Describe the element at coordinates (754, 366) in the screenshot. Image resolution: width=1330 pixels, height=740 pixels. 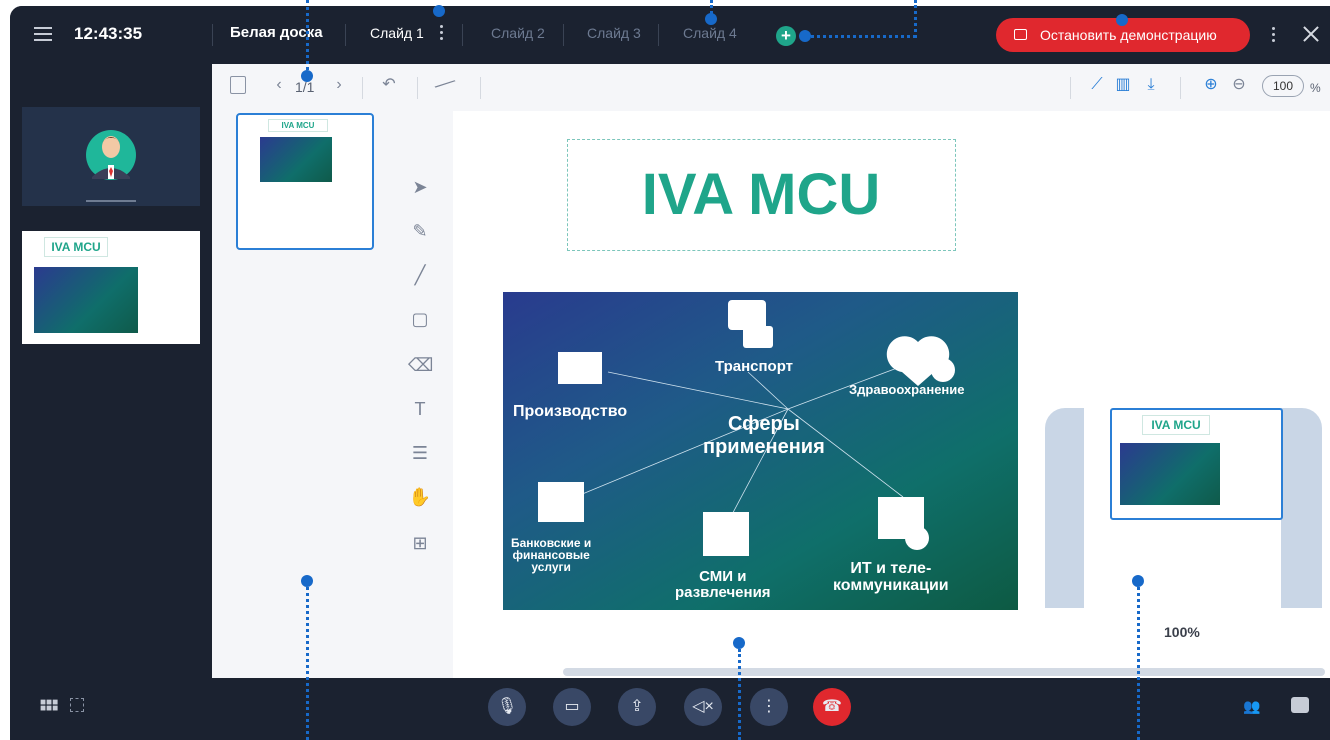
I see `label-transport: Транспорт` at that location.